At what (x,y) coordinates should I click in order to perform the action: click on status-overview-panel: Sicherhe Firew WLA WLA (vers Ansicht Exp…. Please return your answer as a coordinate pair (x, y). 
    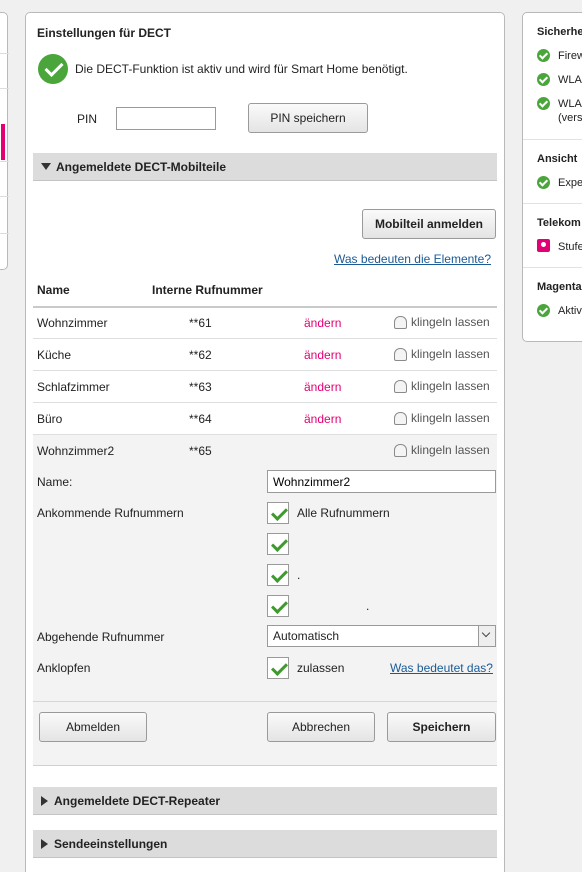
    Looking at the image, I should click on (552, 177).